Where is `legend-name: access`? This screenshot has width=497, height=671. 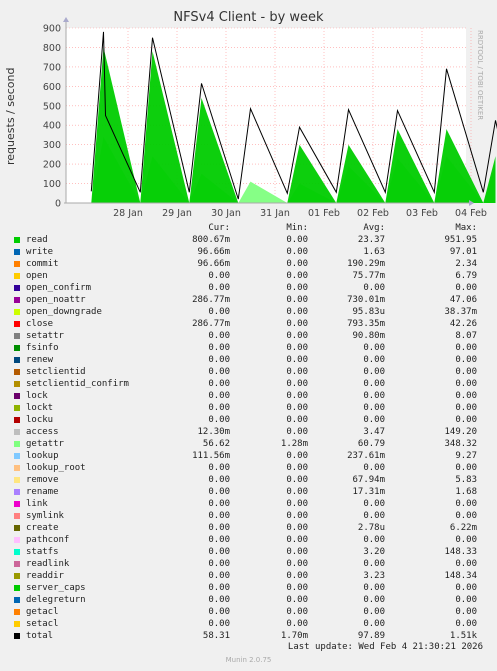 legend-name: access is located at coordinates (42, 432).